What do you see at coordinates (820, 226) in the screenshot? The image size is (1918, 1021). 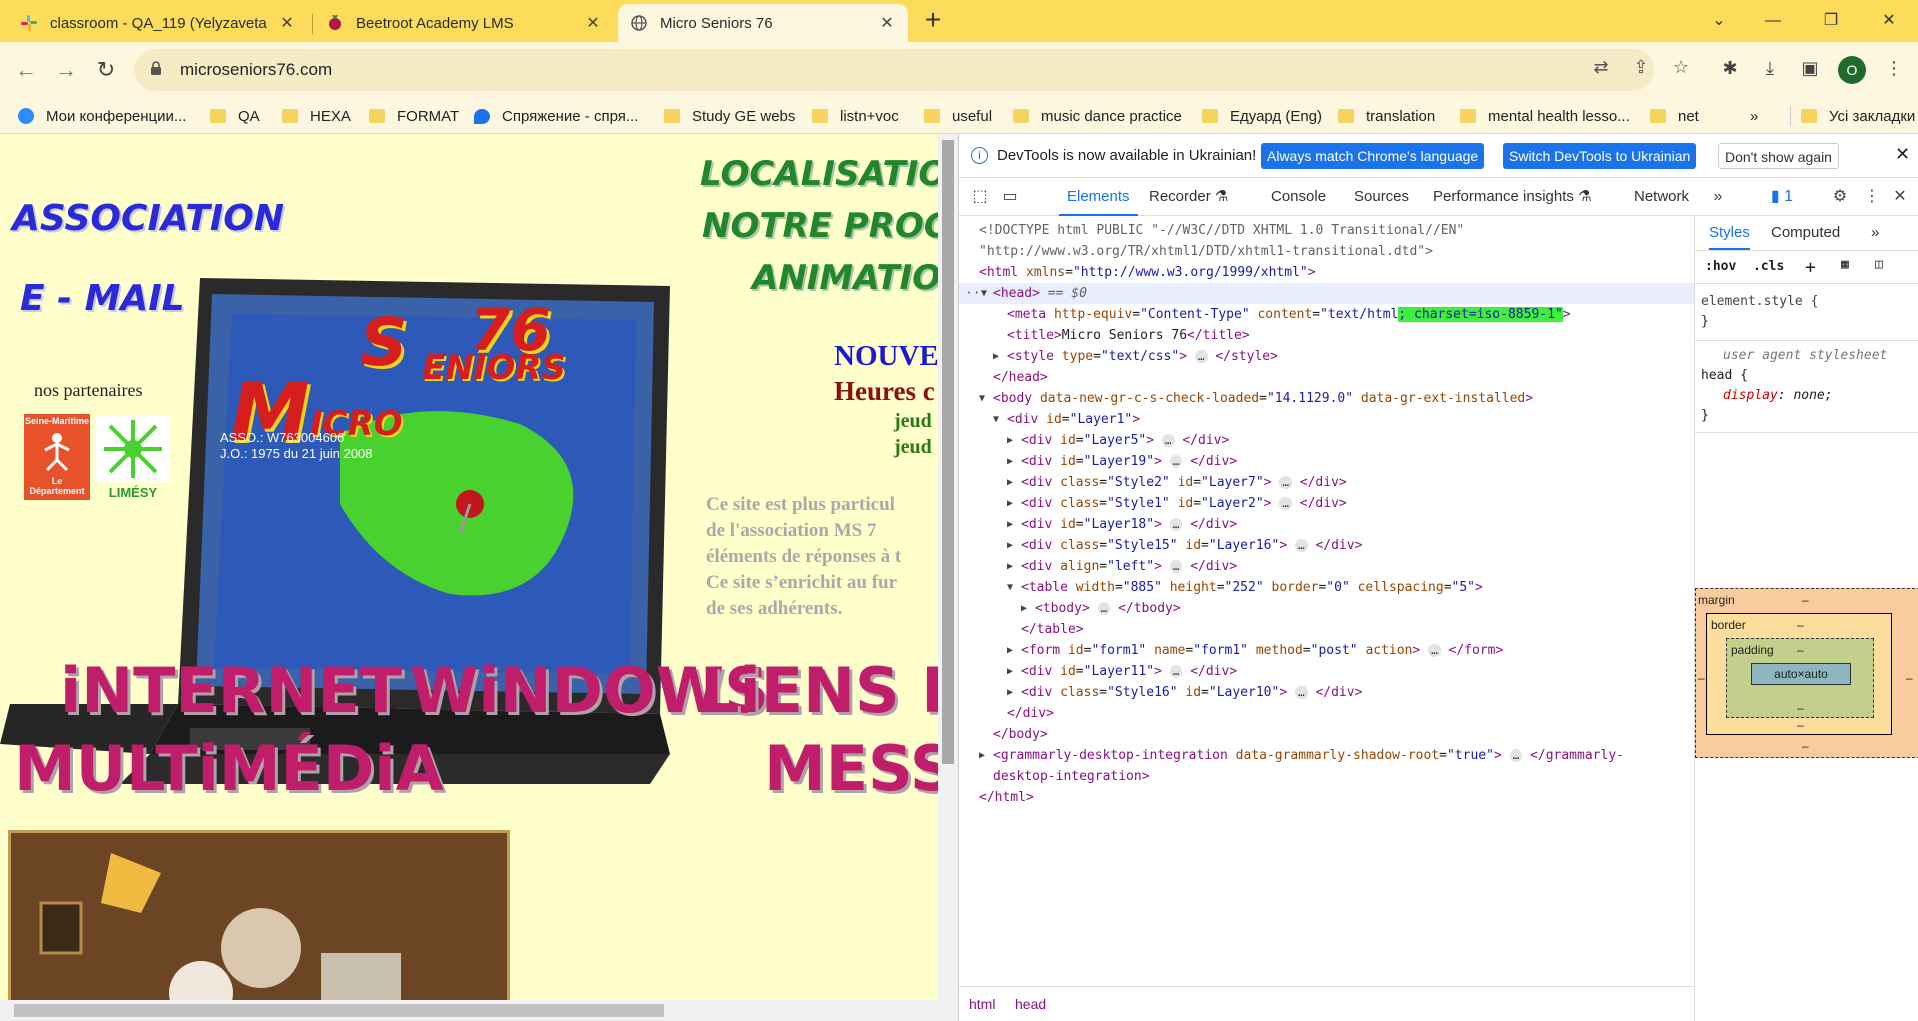 I see `programme-link: NOTRE PROGR` at bounding box center [820, 226].